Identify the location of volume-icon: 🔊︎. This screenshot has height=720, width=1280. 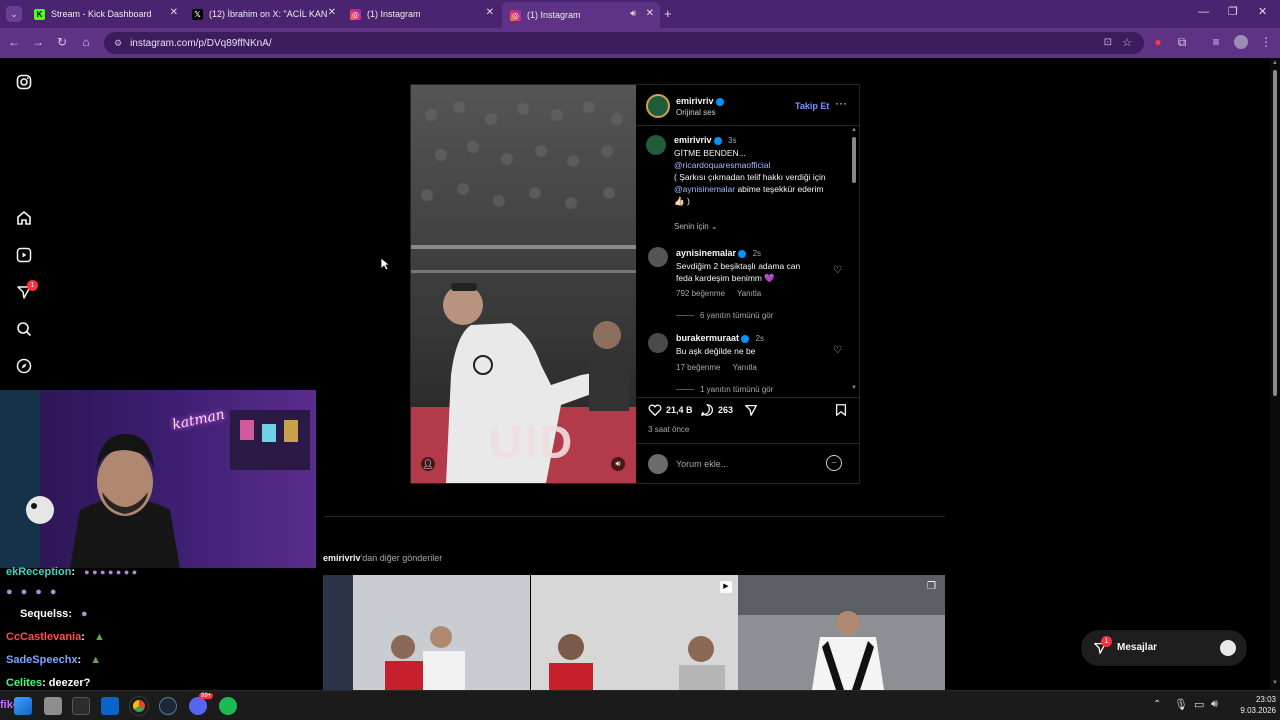
(1214, 704).